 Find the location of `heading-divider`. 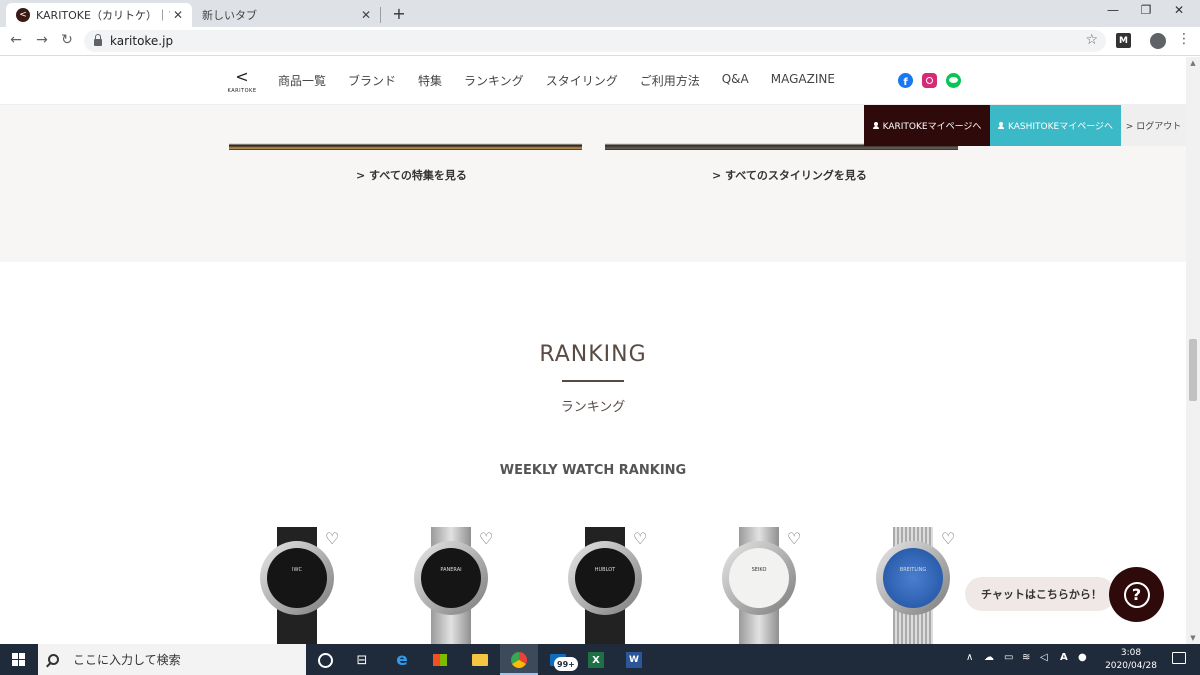

heading-divider is located at coordinates (593, 381).